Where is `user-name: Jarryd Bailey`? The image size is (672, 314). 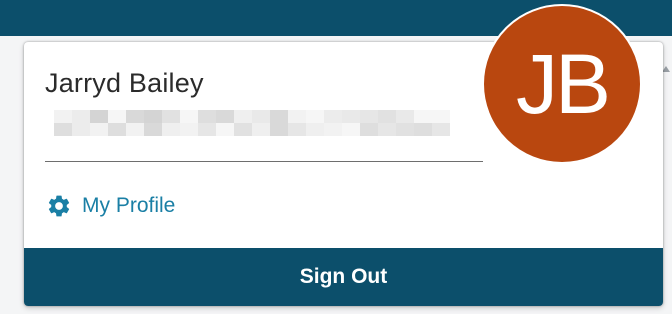 user-name: Jarryd Bailey is located at coordinates (124, 83).